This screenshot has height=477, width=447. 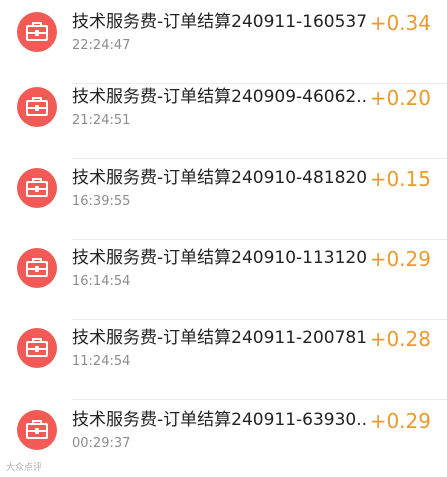 What do you see at coordinates (400, 23) in the screenshot?
I see `transaction-amount: +0.34` at bounding box center [400, 23].